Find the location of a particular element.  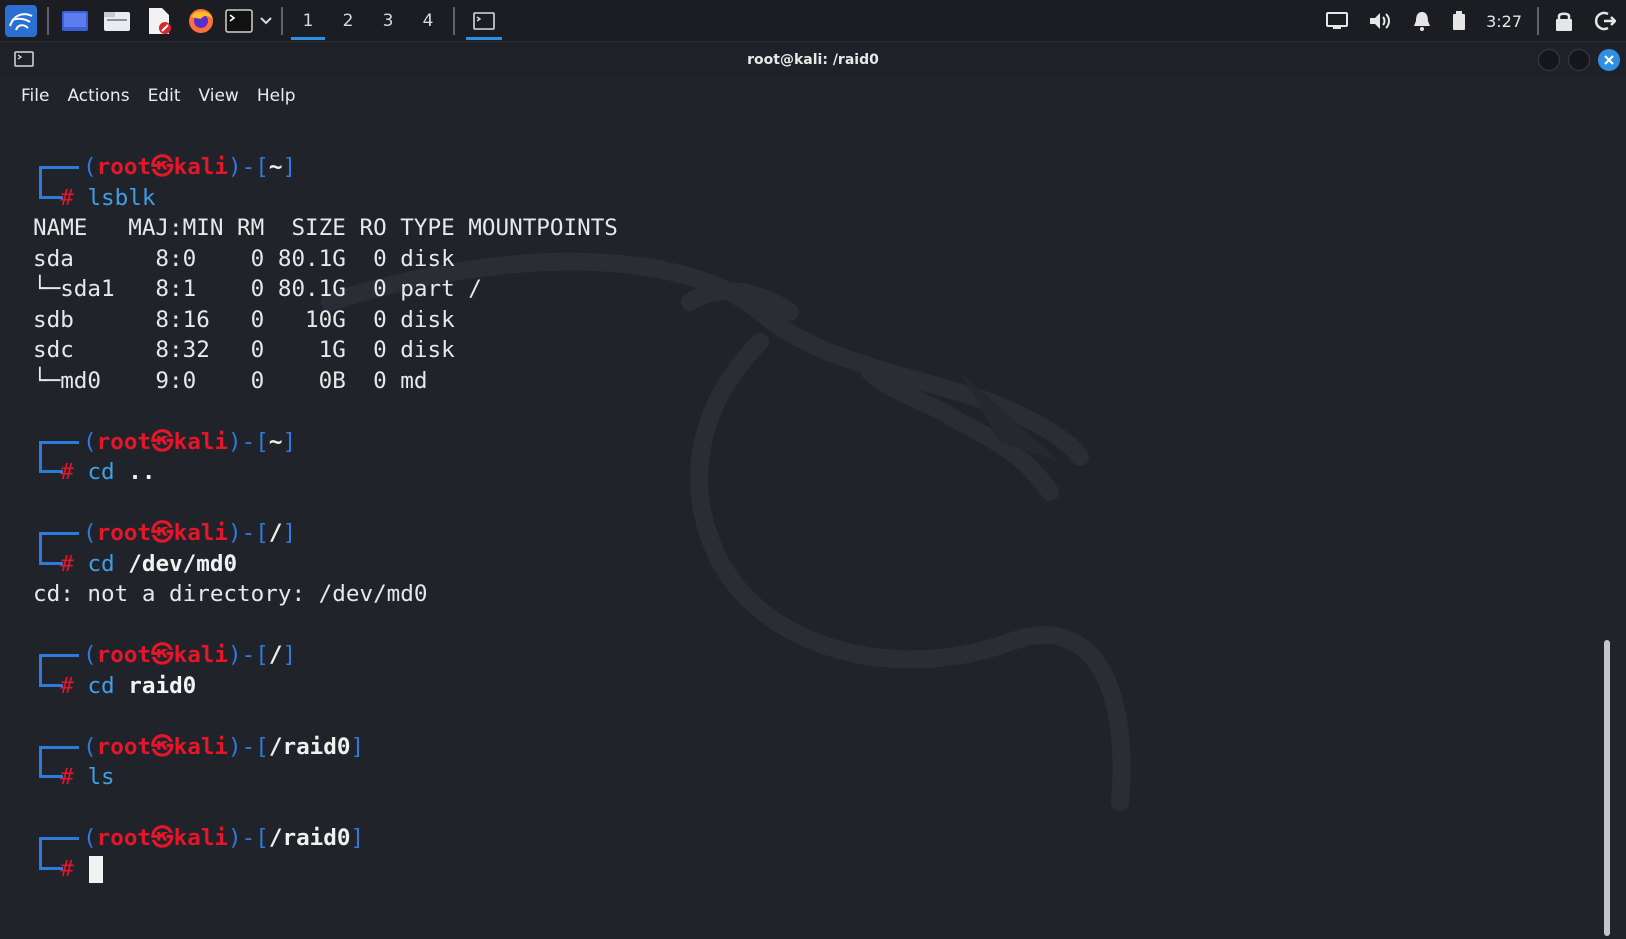

menu-file: File is located at coordinates (35, 96).